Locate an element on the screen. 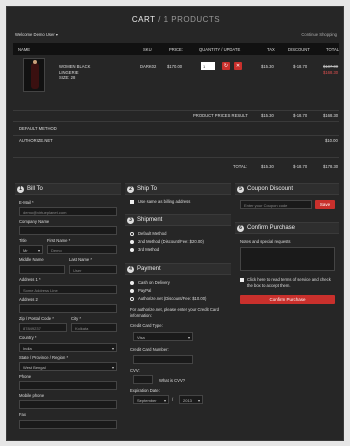 The height and width of the screenshot is (446, 350). cvv-help-link: What is CVV? is located at coordinates (172, 380).